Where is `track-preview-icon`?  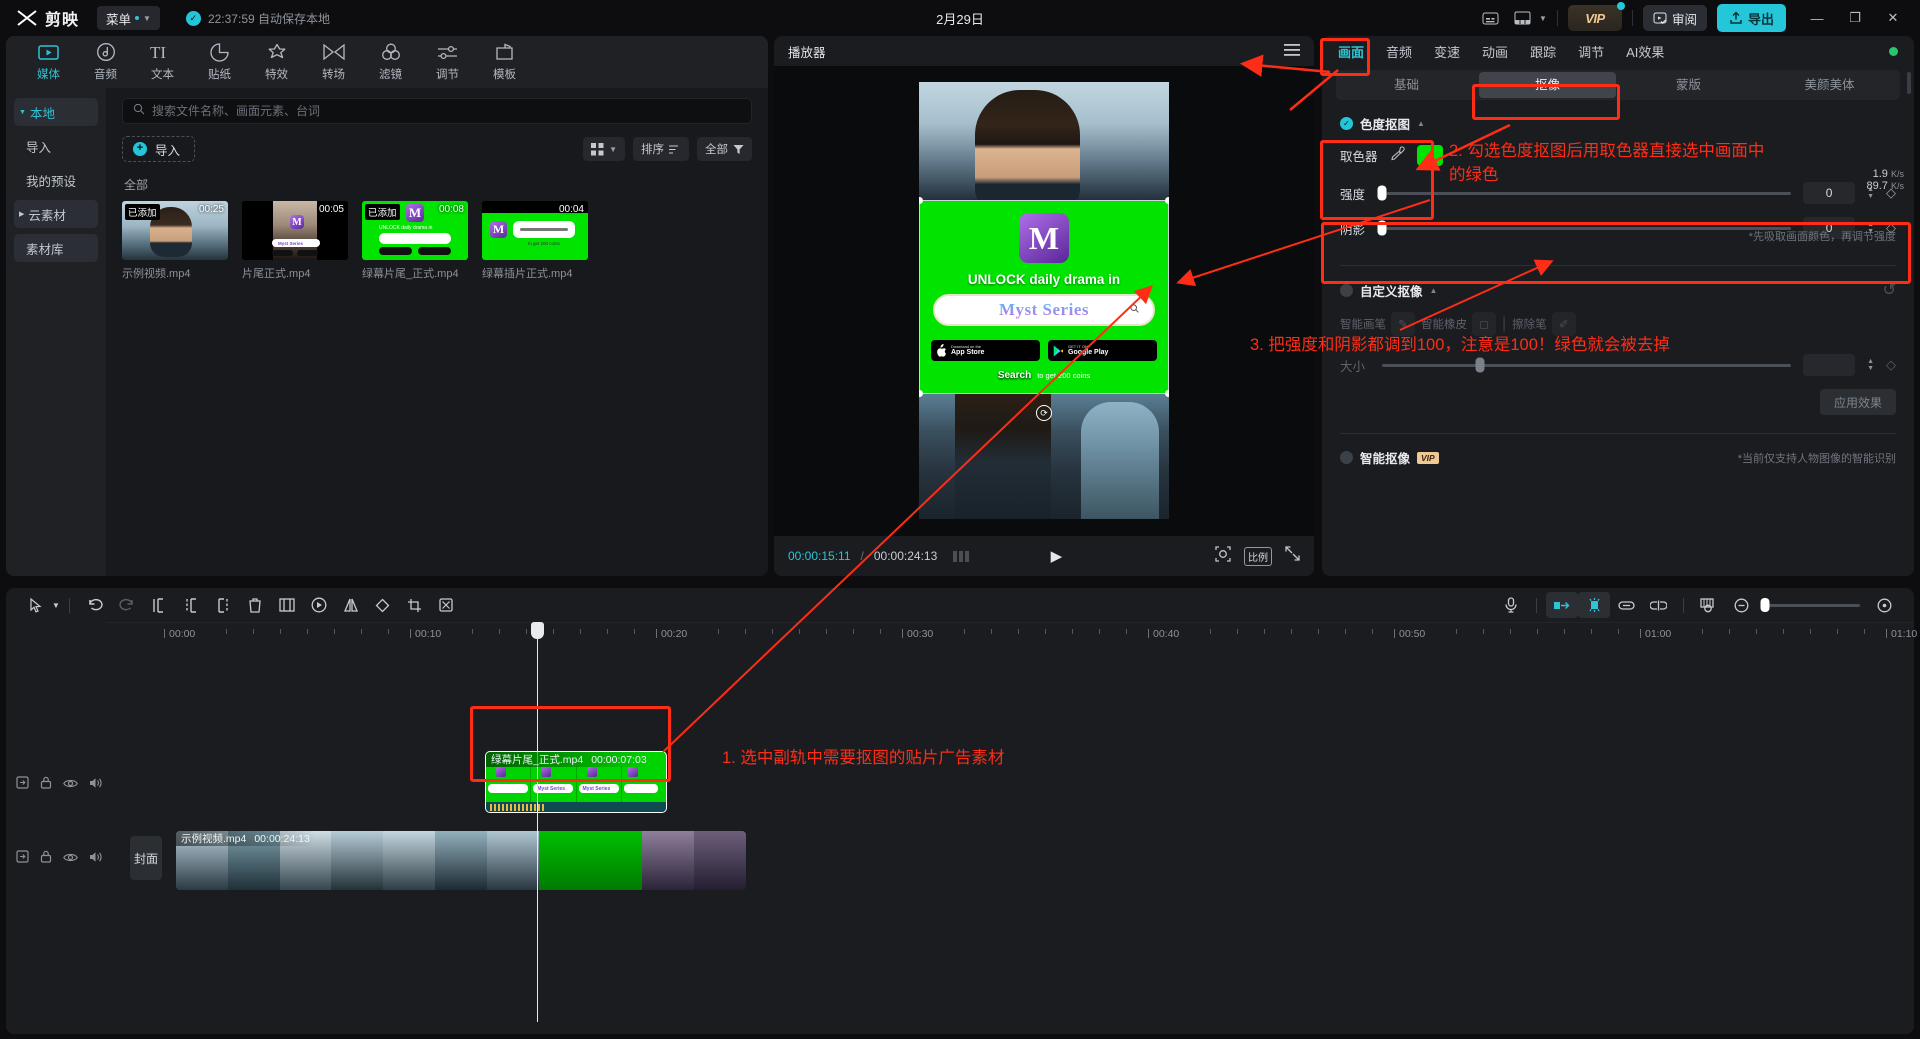
track-preview-icon is located at coordinates (1709, 605).